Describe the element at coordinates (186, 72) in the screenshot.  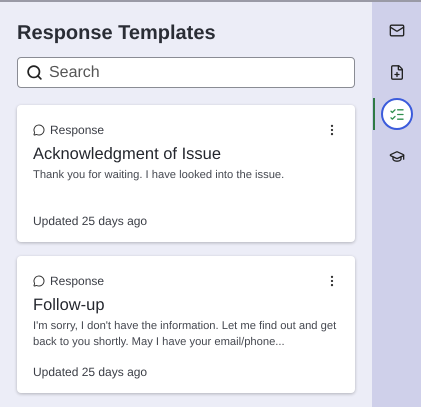
I see `search-field: Search` at that location.